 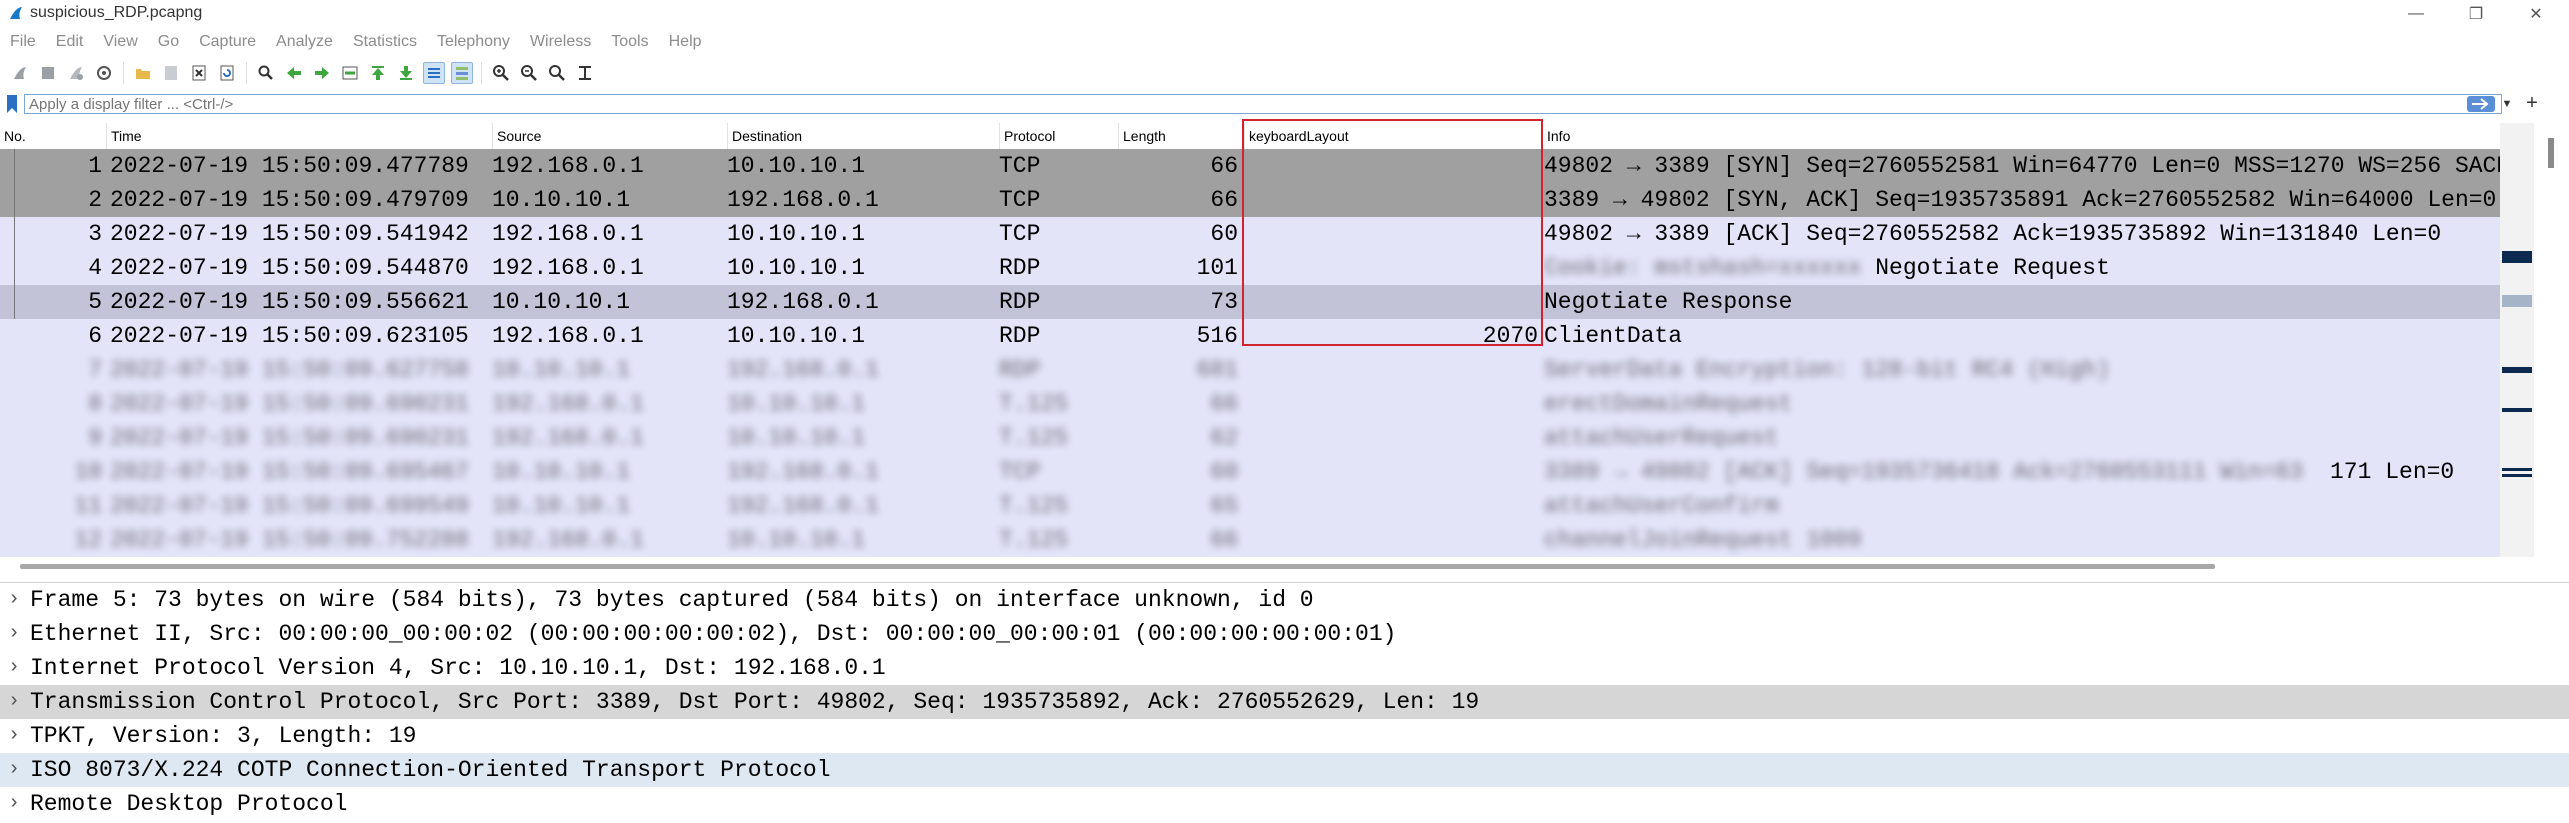 What do you see at coordinates (189, 804) in the screenshot?
I see `detail-tree-label: Remote Desktop Protocol` at bounding box center [189, 804].